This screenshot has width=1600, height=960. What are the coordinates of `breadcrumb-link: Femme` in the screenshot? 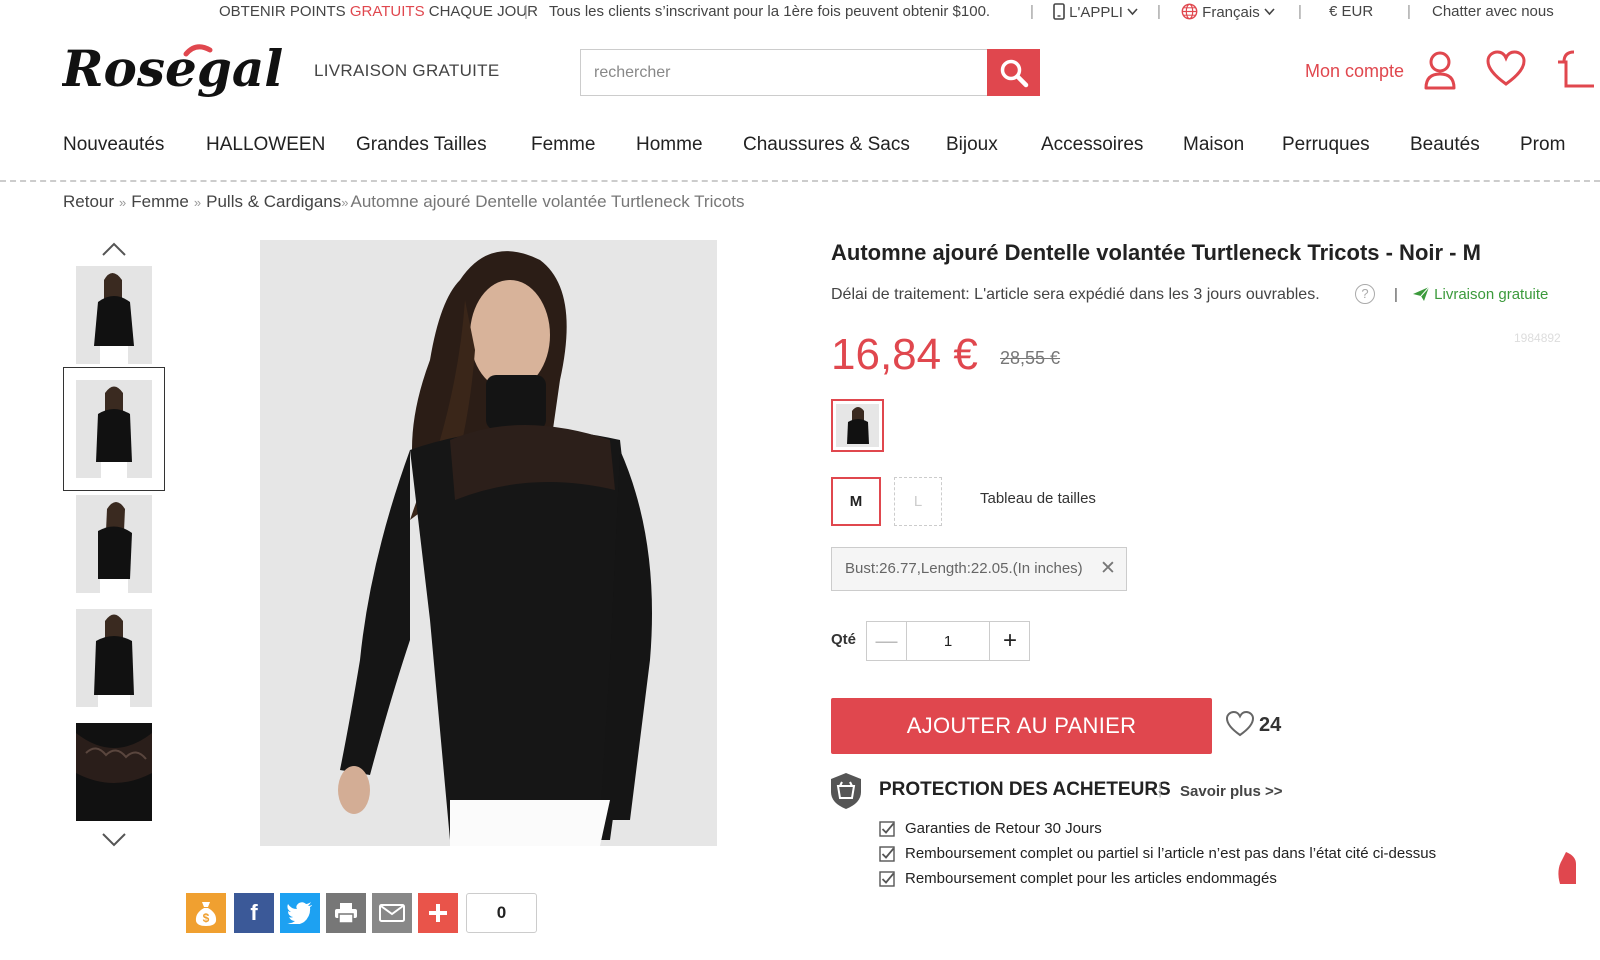 It's located at (160, 201).